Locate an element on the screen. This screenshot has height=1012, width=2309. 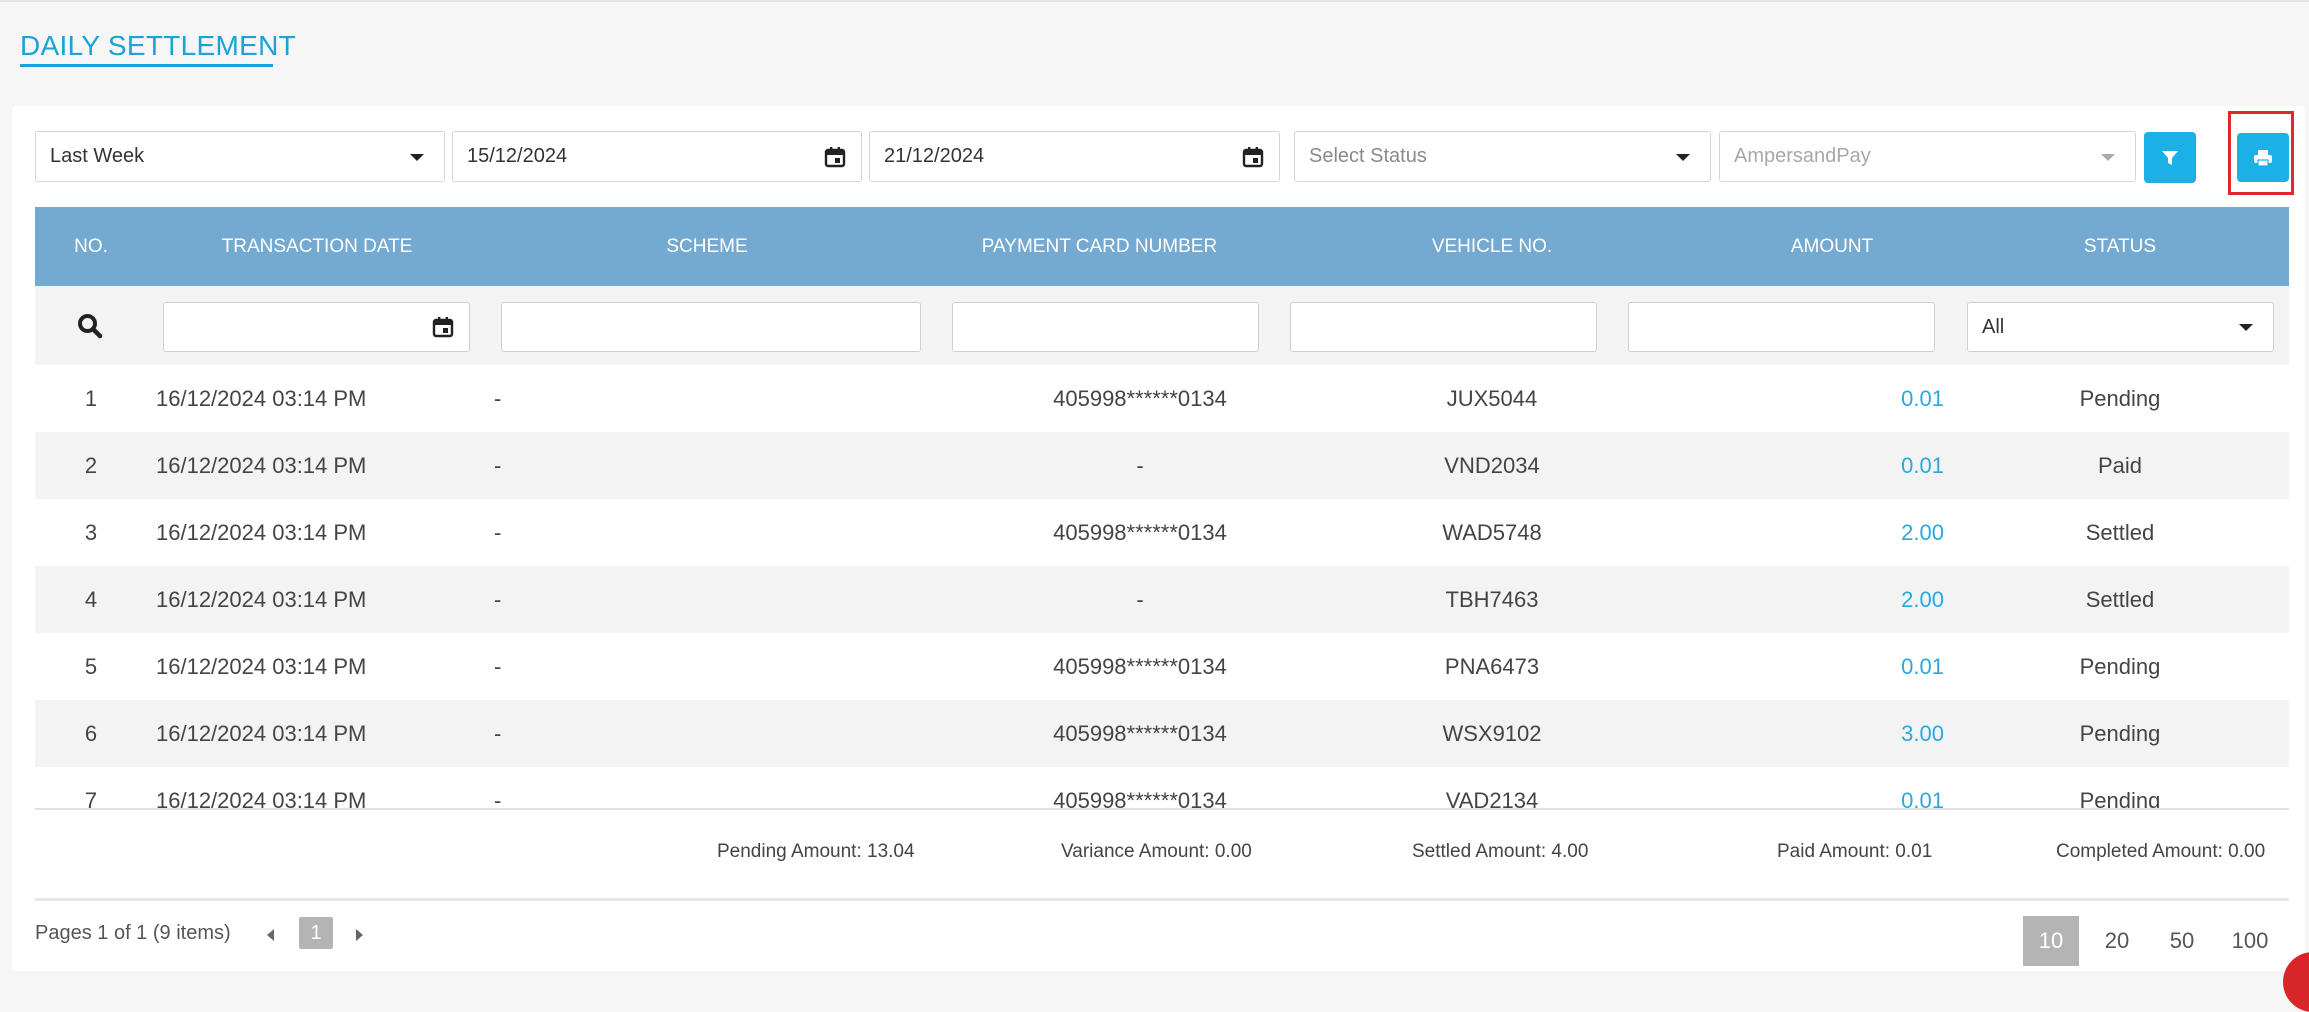
footer-divider is located at coordinates (1162, 899).